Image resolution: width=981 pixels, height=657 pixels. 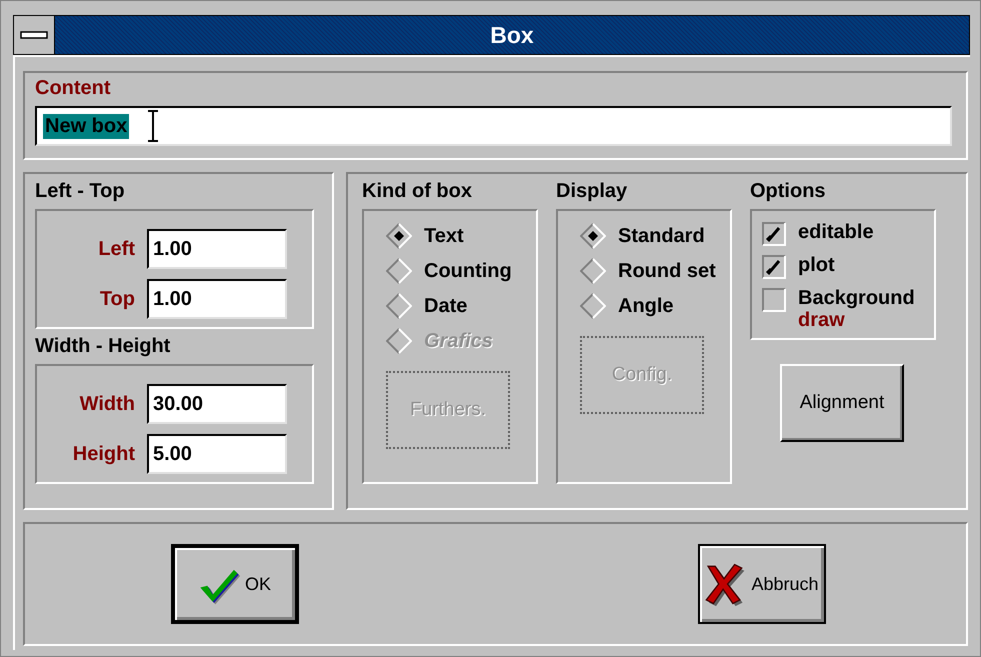 I want to click on cancel-button: Abbruch, so click(x=762, y=584).